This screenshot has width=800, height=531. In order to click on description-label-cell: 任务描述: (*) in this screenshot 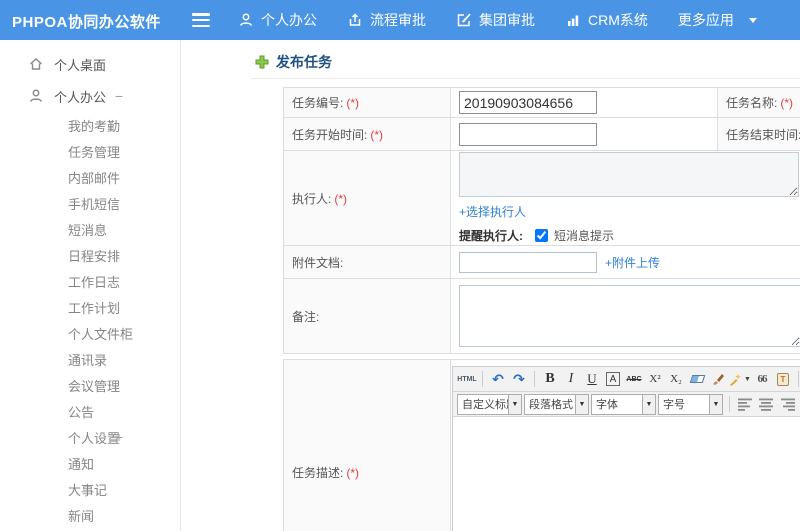, I will do `click(367, 445)`.